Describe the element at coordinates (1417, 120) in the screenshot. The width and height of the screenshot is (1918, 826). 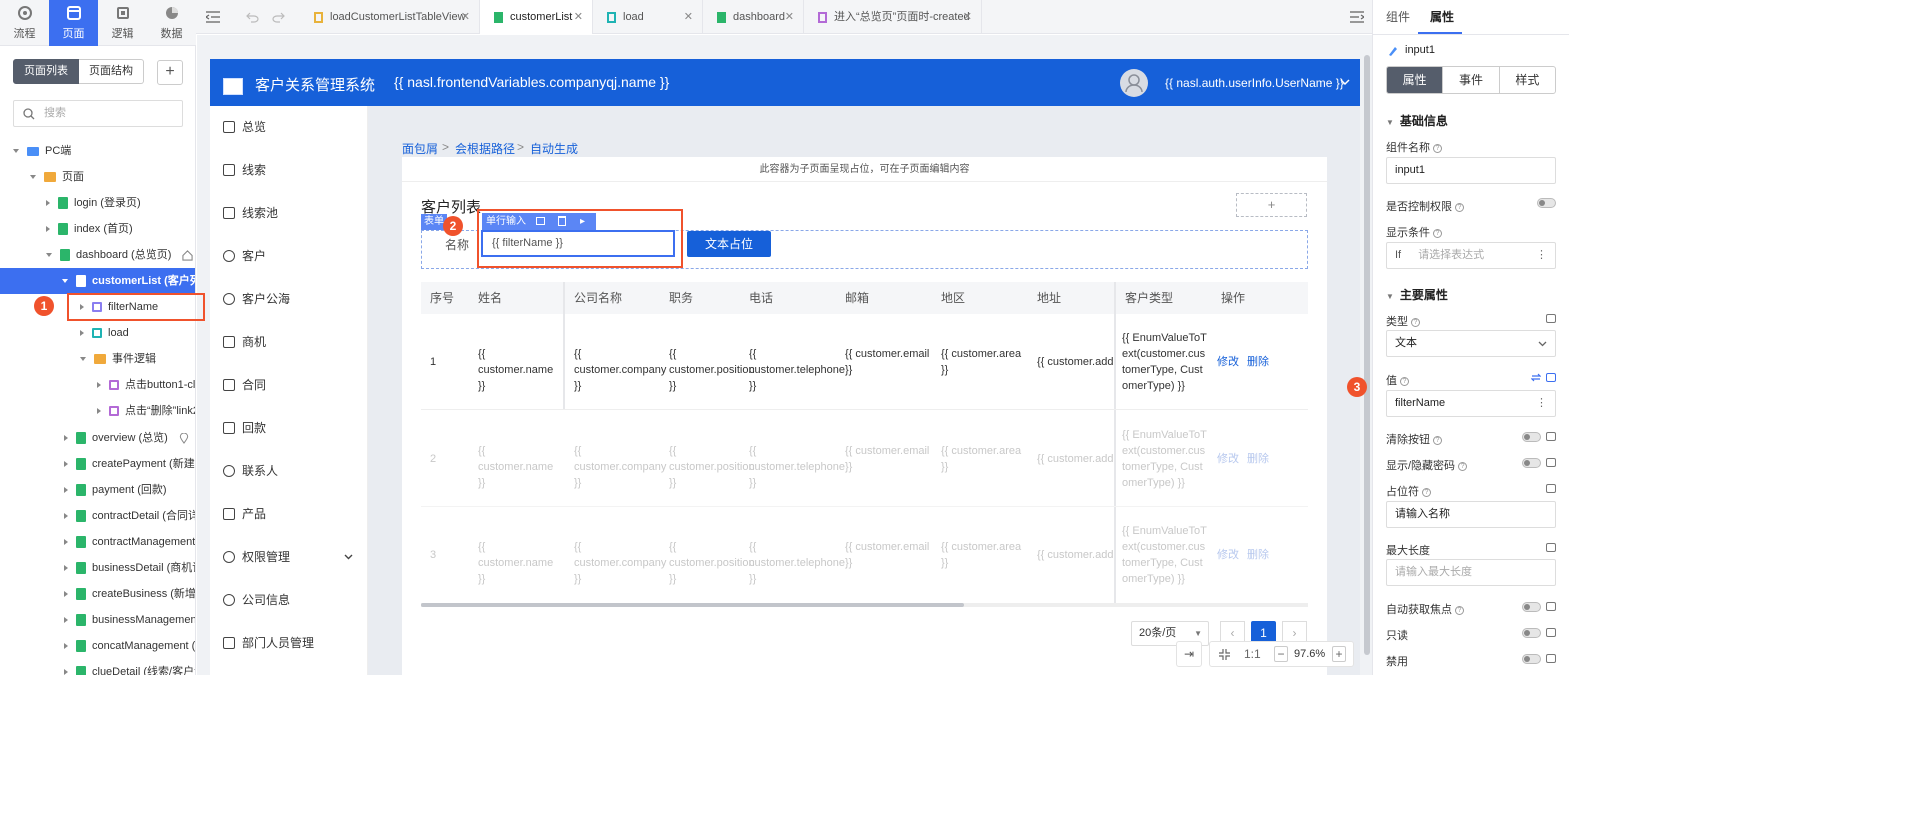
I see `section-basic: ▼ 基础信息` at that location.